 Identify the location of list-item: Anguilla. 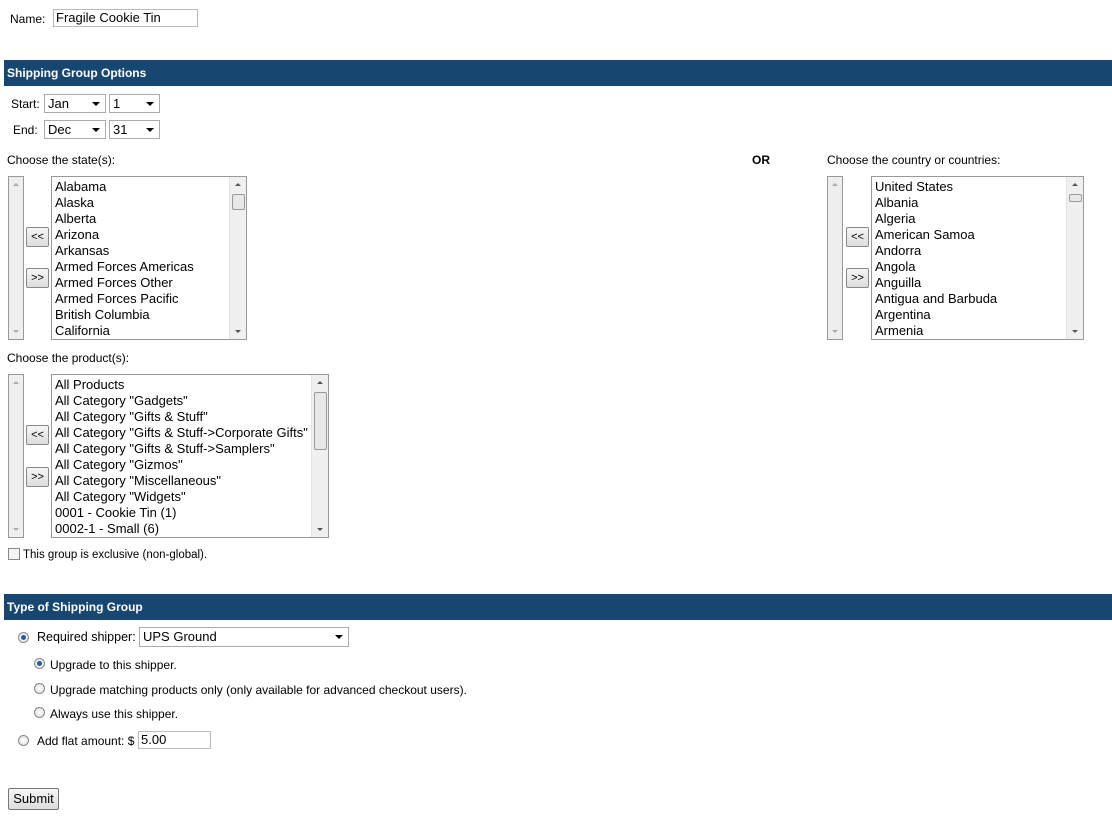
(936, 283).